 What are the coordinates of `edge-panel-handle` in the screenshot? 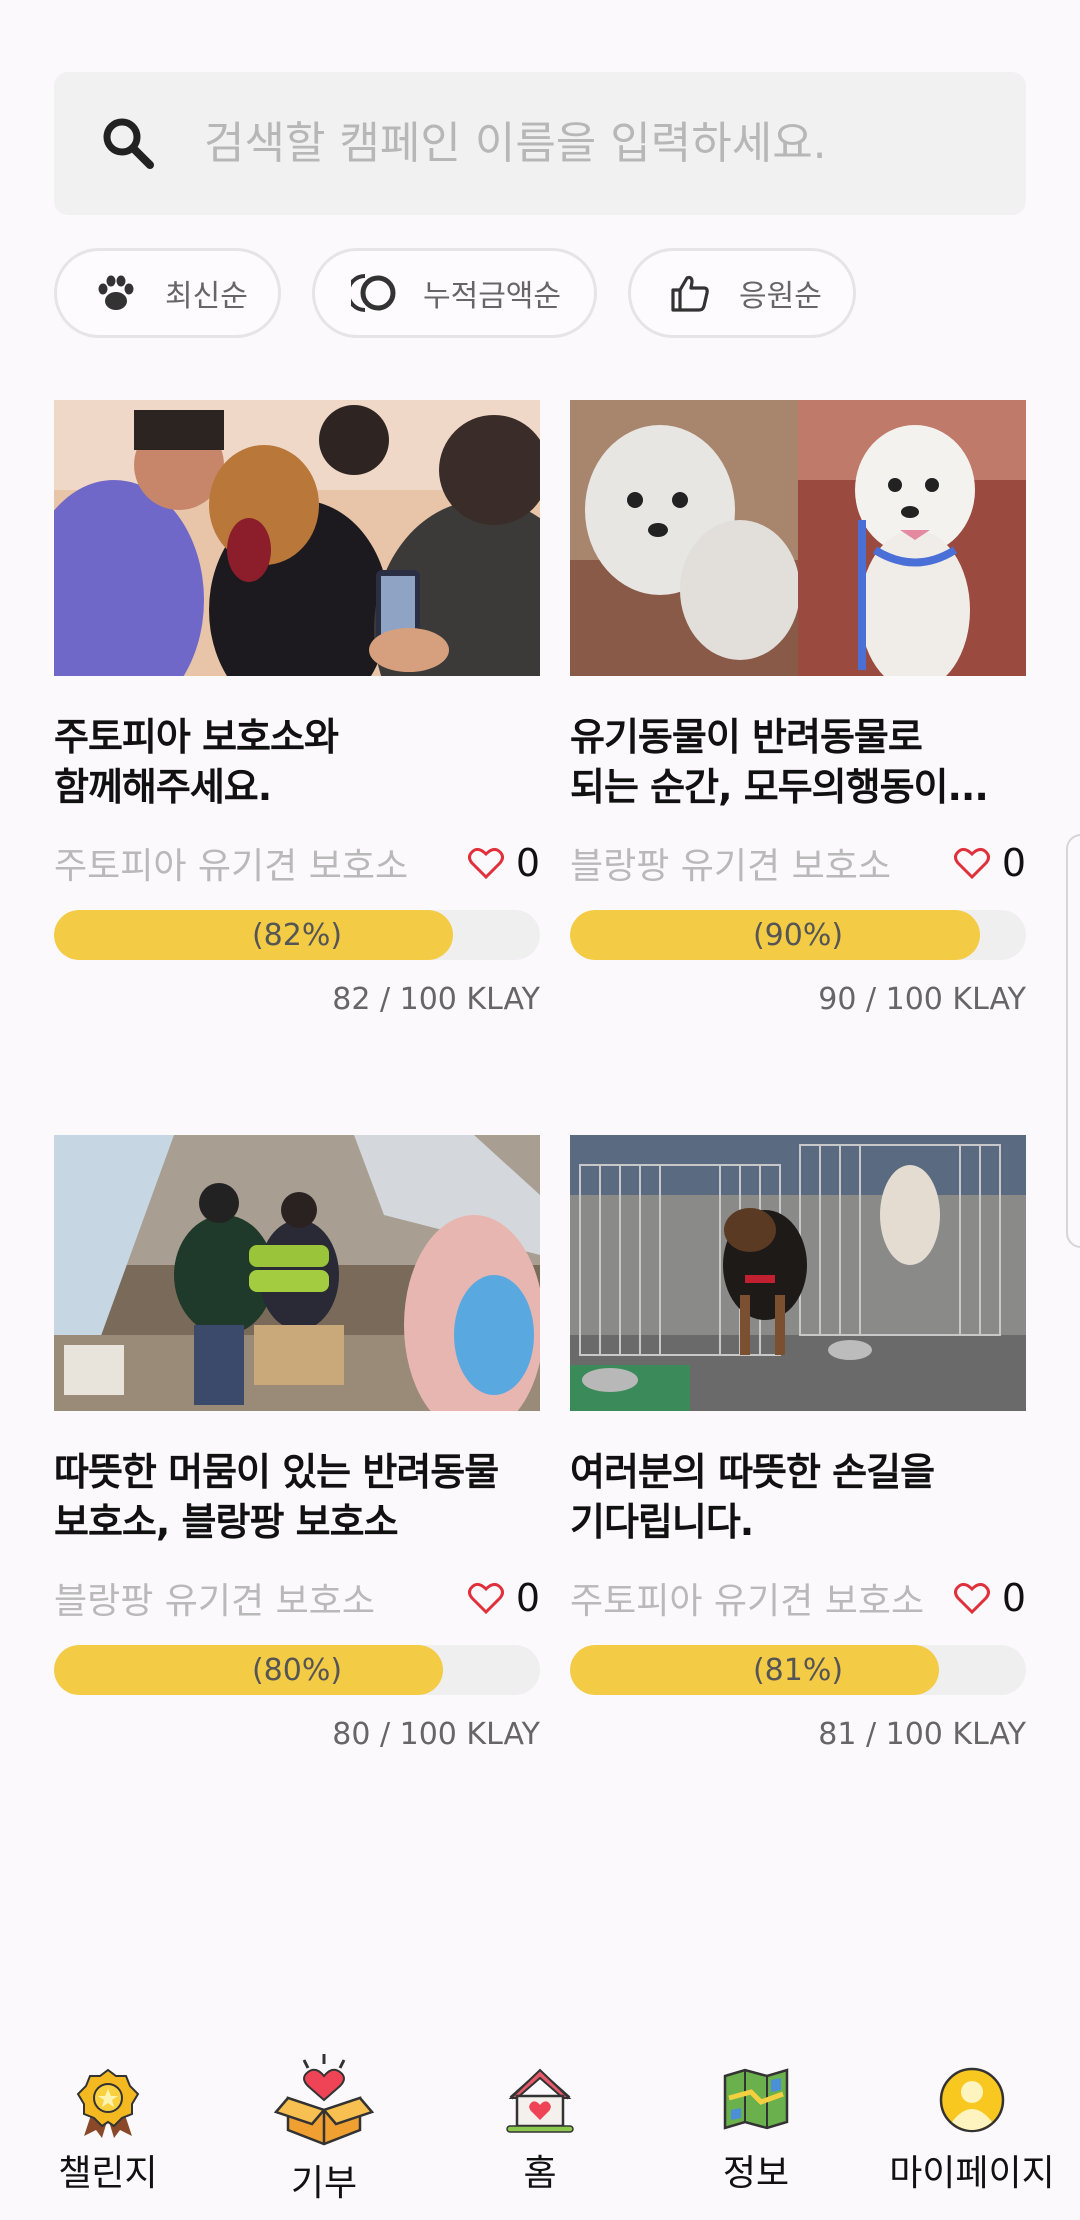 It's located at (1073, 1041).